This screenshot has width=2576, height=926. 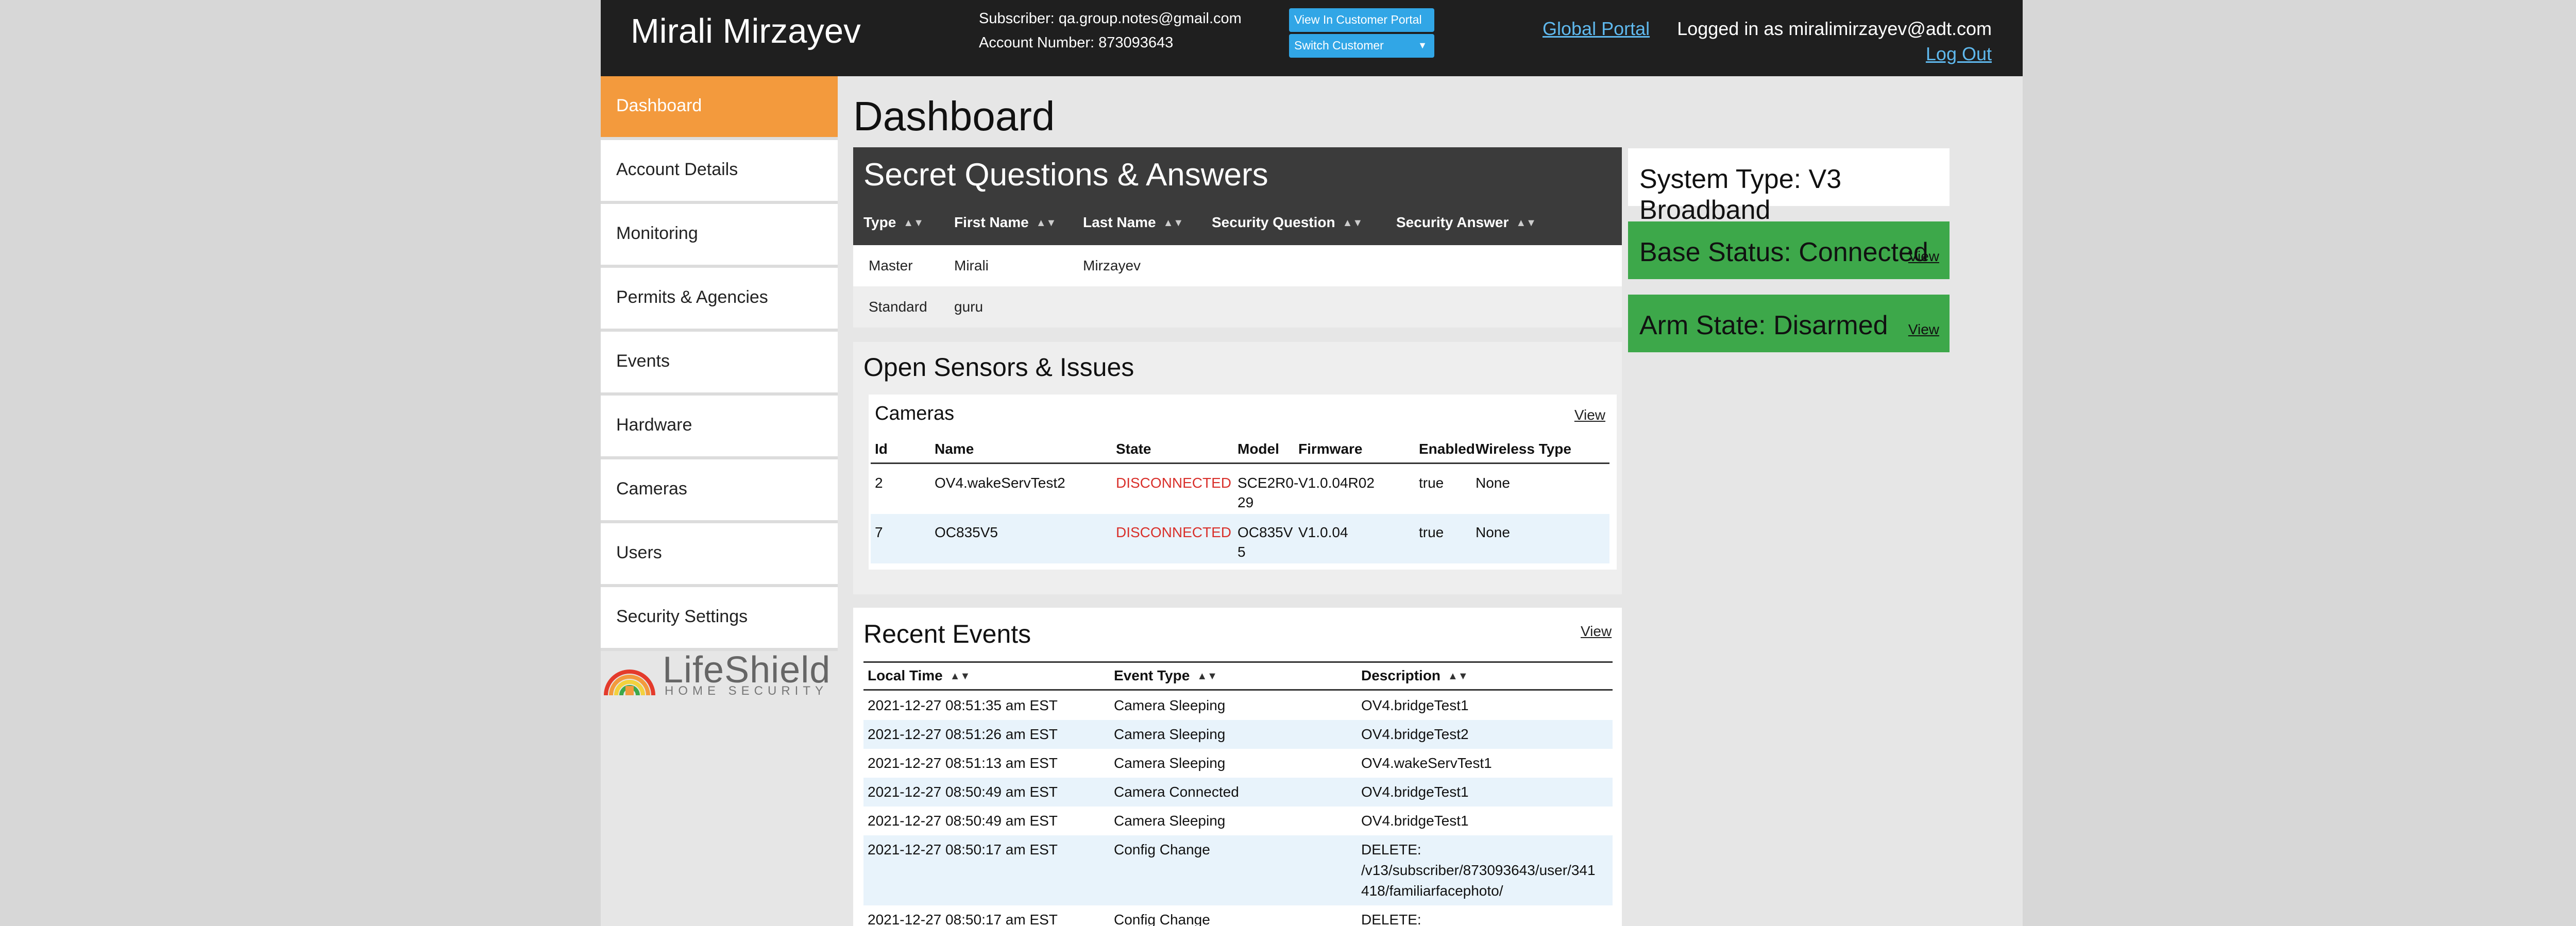 What do you see at coordinates (1176, 792) in the screenshot?
I see `cell-event-type: Camera Connected` at bounding box center [1176, 792].